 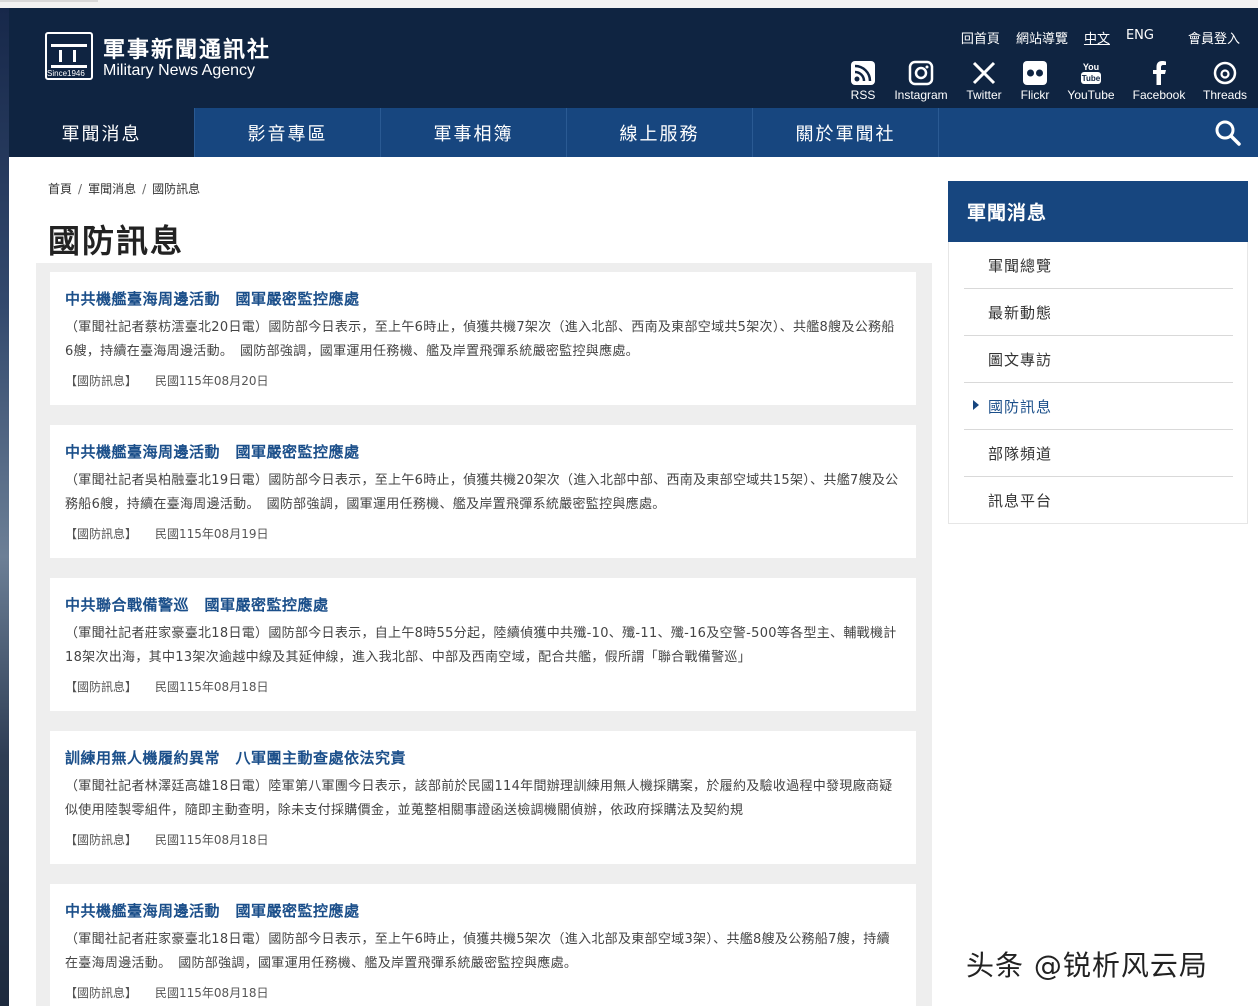 What do you see at coordinates (1140, 37) in the screenshot?
I see `lang-en-link: ENG` at bounding box center [1140, 37].